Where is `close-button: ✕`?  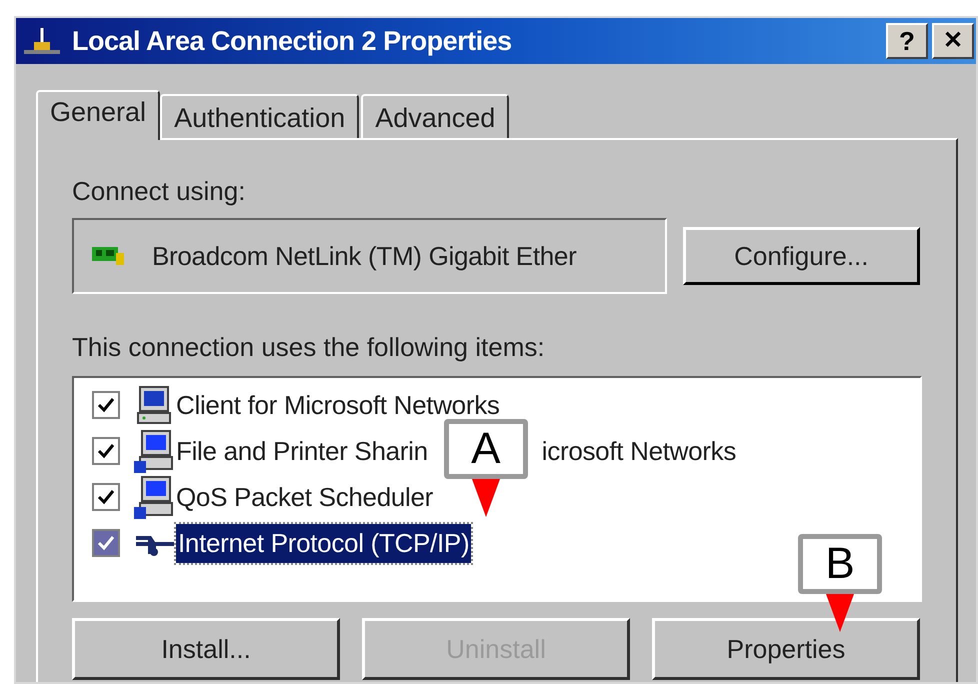
close-button: ✕ is located at coordinates (953, 41).